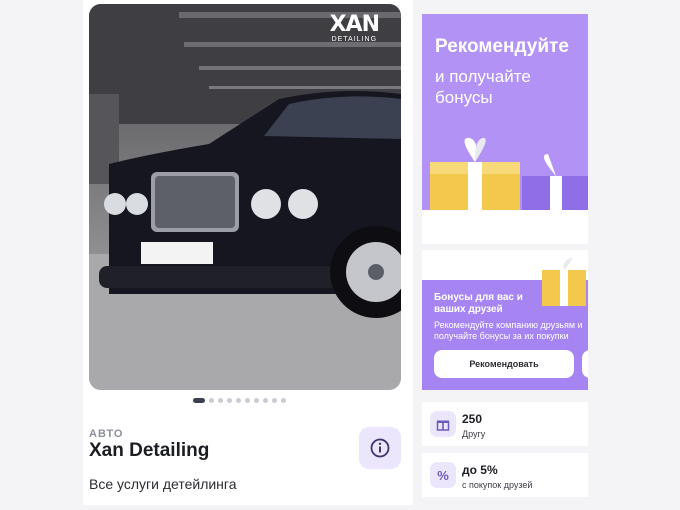  Describe the element at coordinates (497, 485) in the screenshot. I see `stat-label: с покупок друзей` at that location.